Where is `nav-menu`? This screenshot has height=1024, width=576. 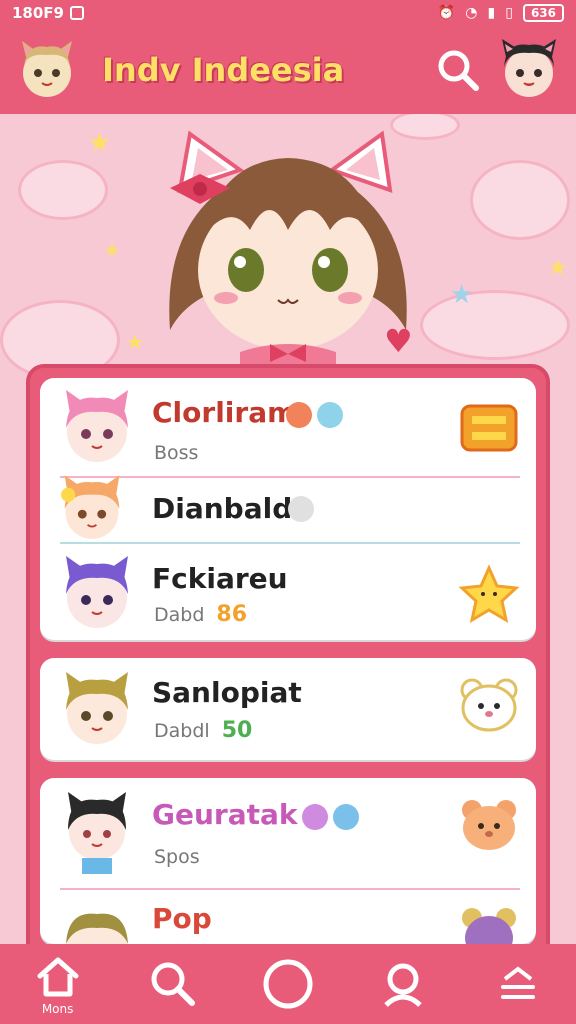 nav-menu is located at coordinates (518, 984).